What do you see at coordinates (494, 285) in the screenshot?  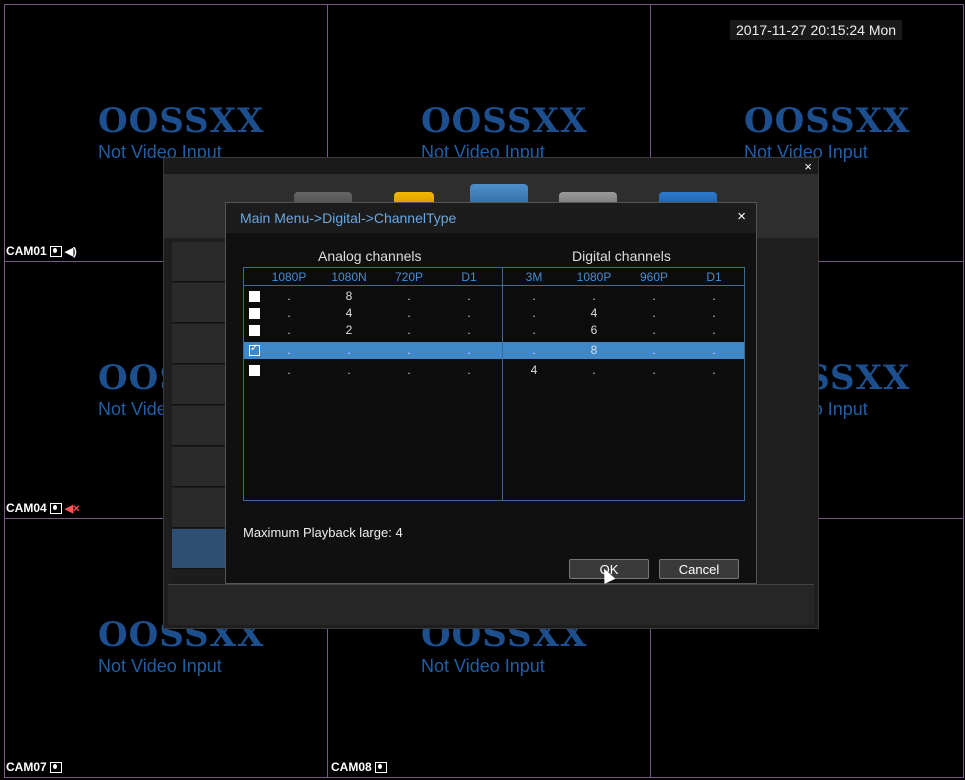 I see `header-divider` at bounding box center [494, 285].